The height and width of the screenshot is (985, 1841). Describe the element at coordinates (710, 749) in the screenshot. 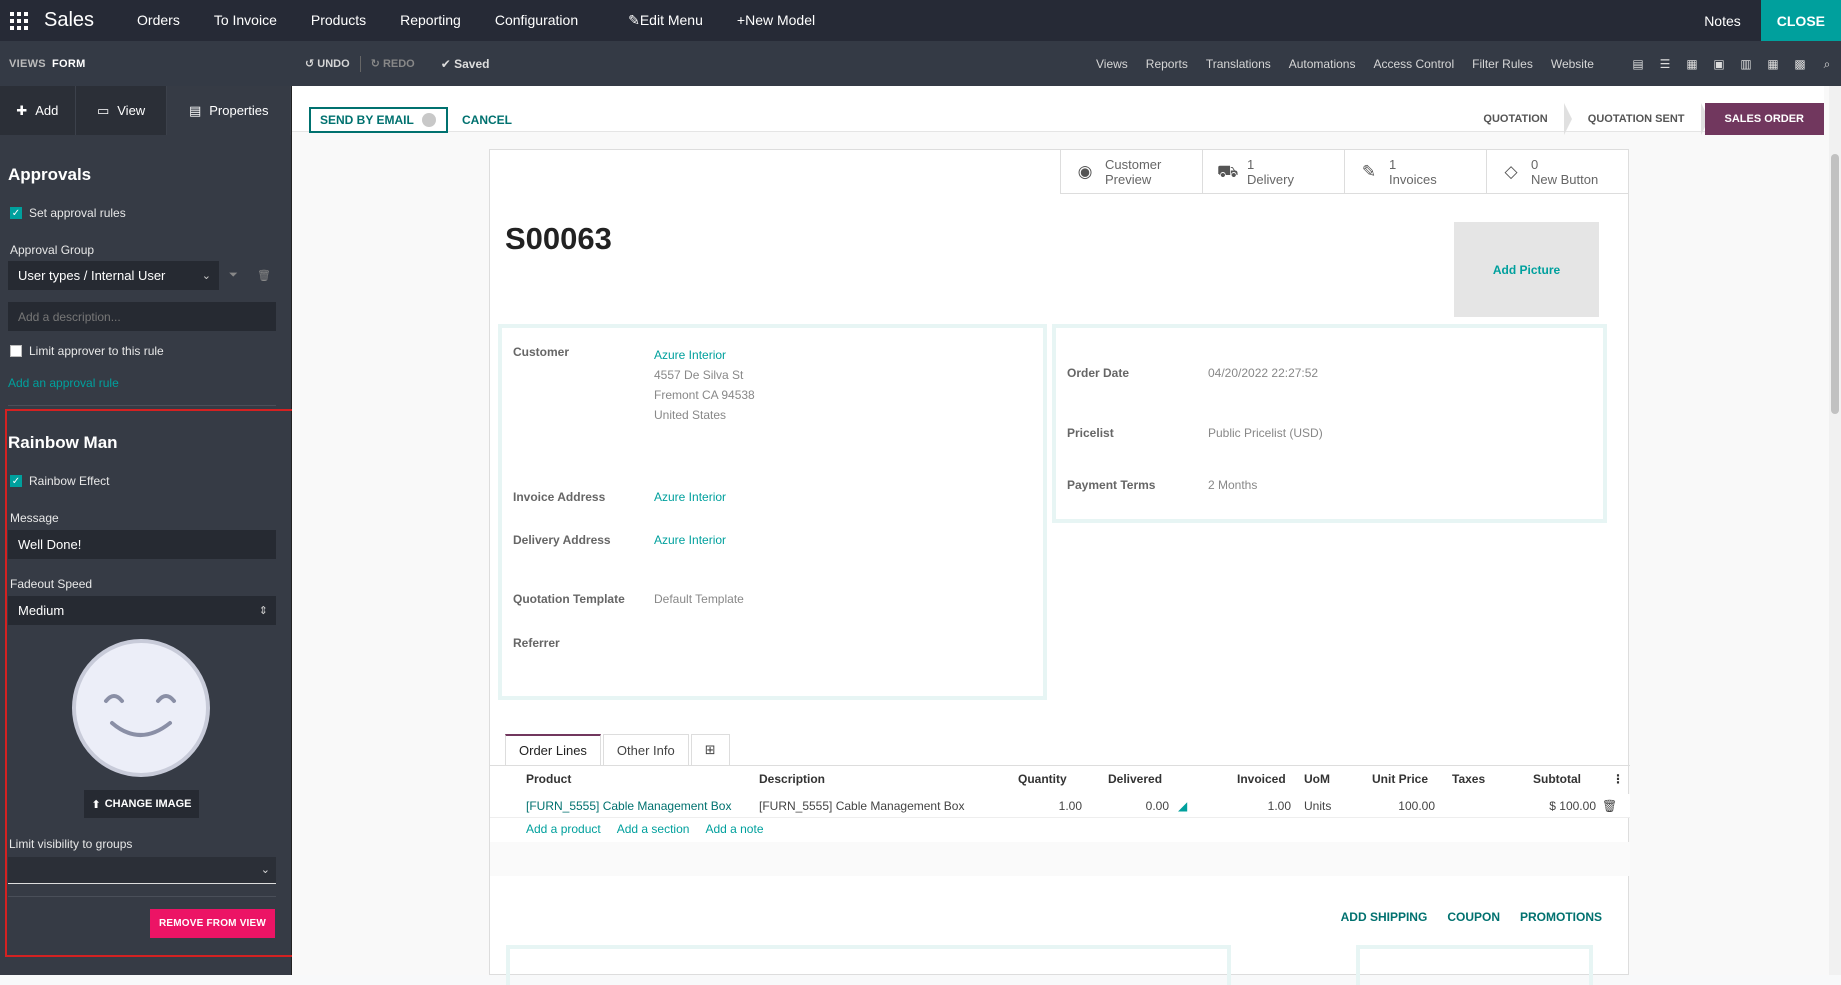

I see `add-tab-button: ⊞` at that location.